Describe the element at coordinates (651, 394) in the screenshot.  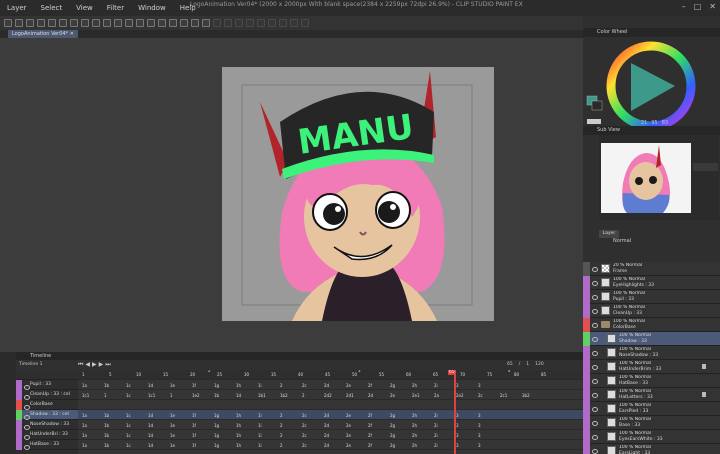
I see `layer-row: 100 % Normal HatLetters : 33` at that location.